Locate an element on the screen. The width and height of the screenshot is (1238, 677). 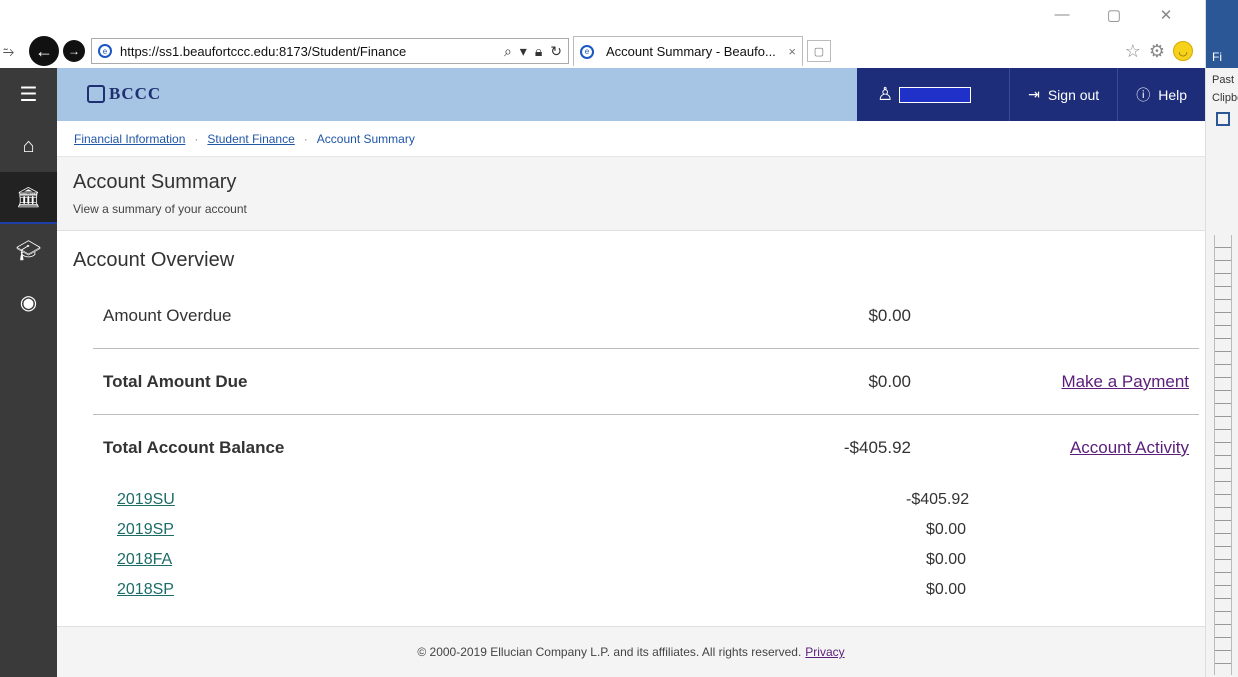
sign-out-icon: ⇥ is located at coordinates (1034, 94).